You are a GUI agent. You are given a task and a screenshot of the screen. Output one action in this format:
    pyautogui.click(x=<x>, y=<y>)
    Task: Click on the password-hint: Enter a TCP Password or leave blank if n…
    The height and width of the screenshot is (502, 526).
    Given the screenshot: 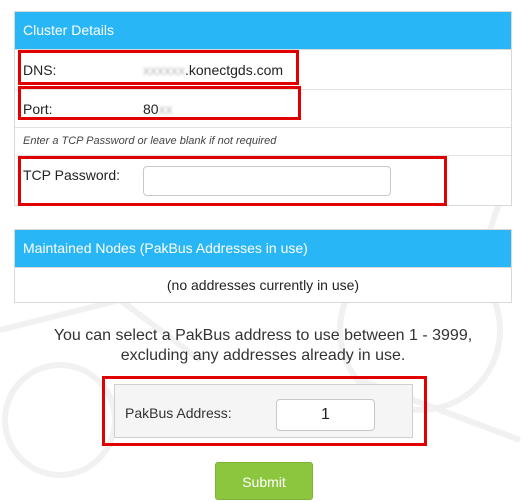 What is the action you would take?
    pyautogui.click(x=150, y=141)
    